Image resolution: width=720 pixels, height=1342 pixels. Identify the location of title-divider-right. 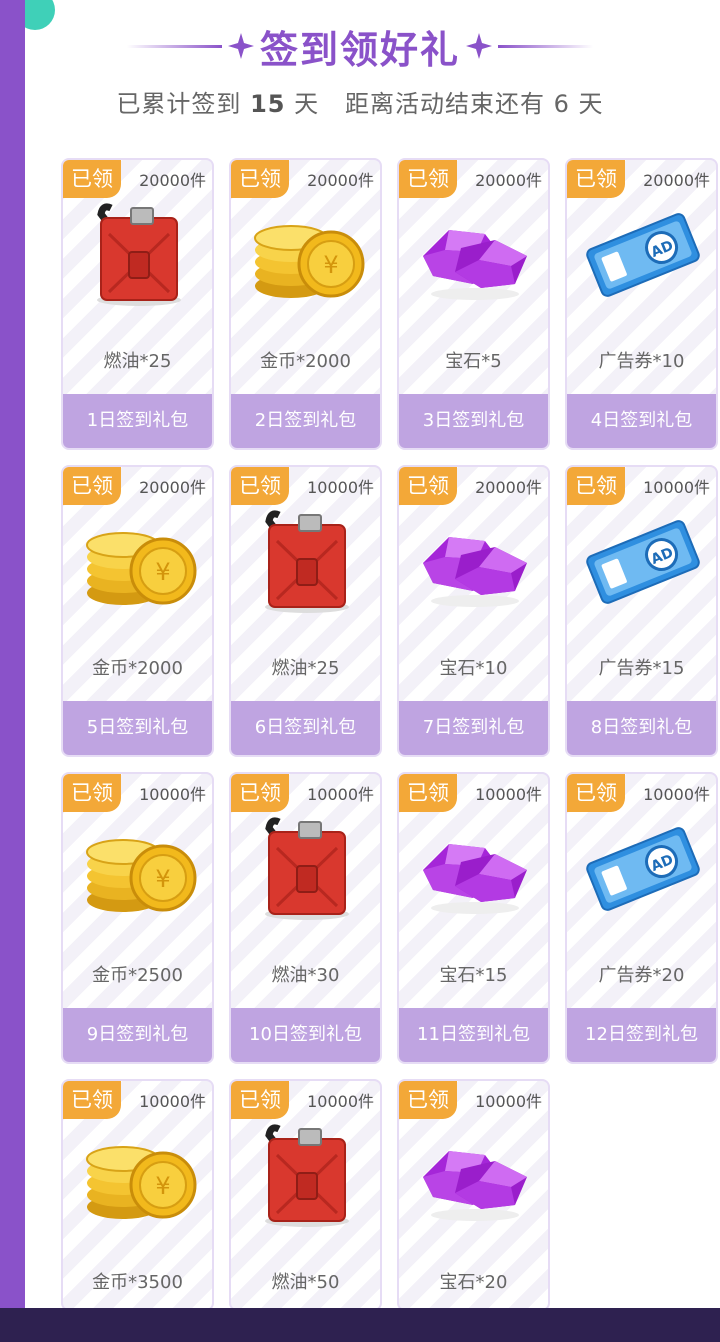
(545, 46).